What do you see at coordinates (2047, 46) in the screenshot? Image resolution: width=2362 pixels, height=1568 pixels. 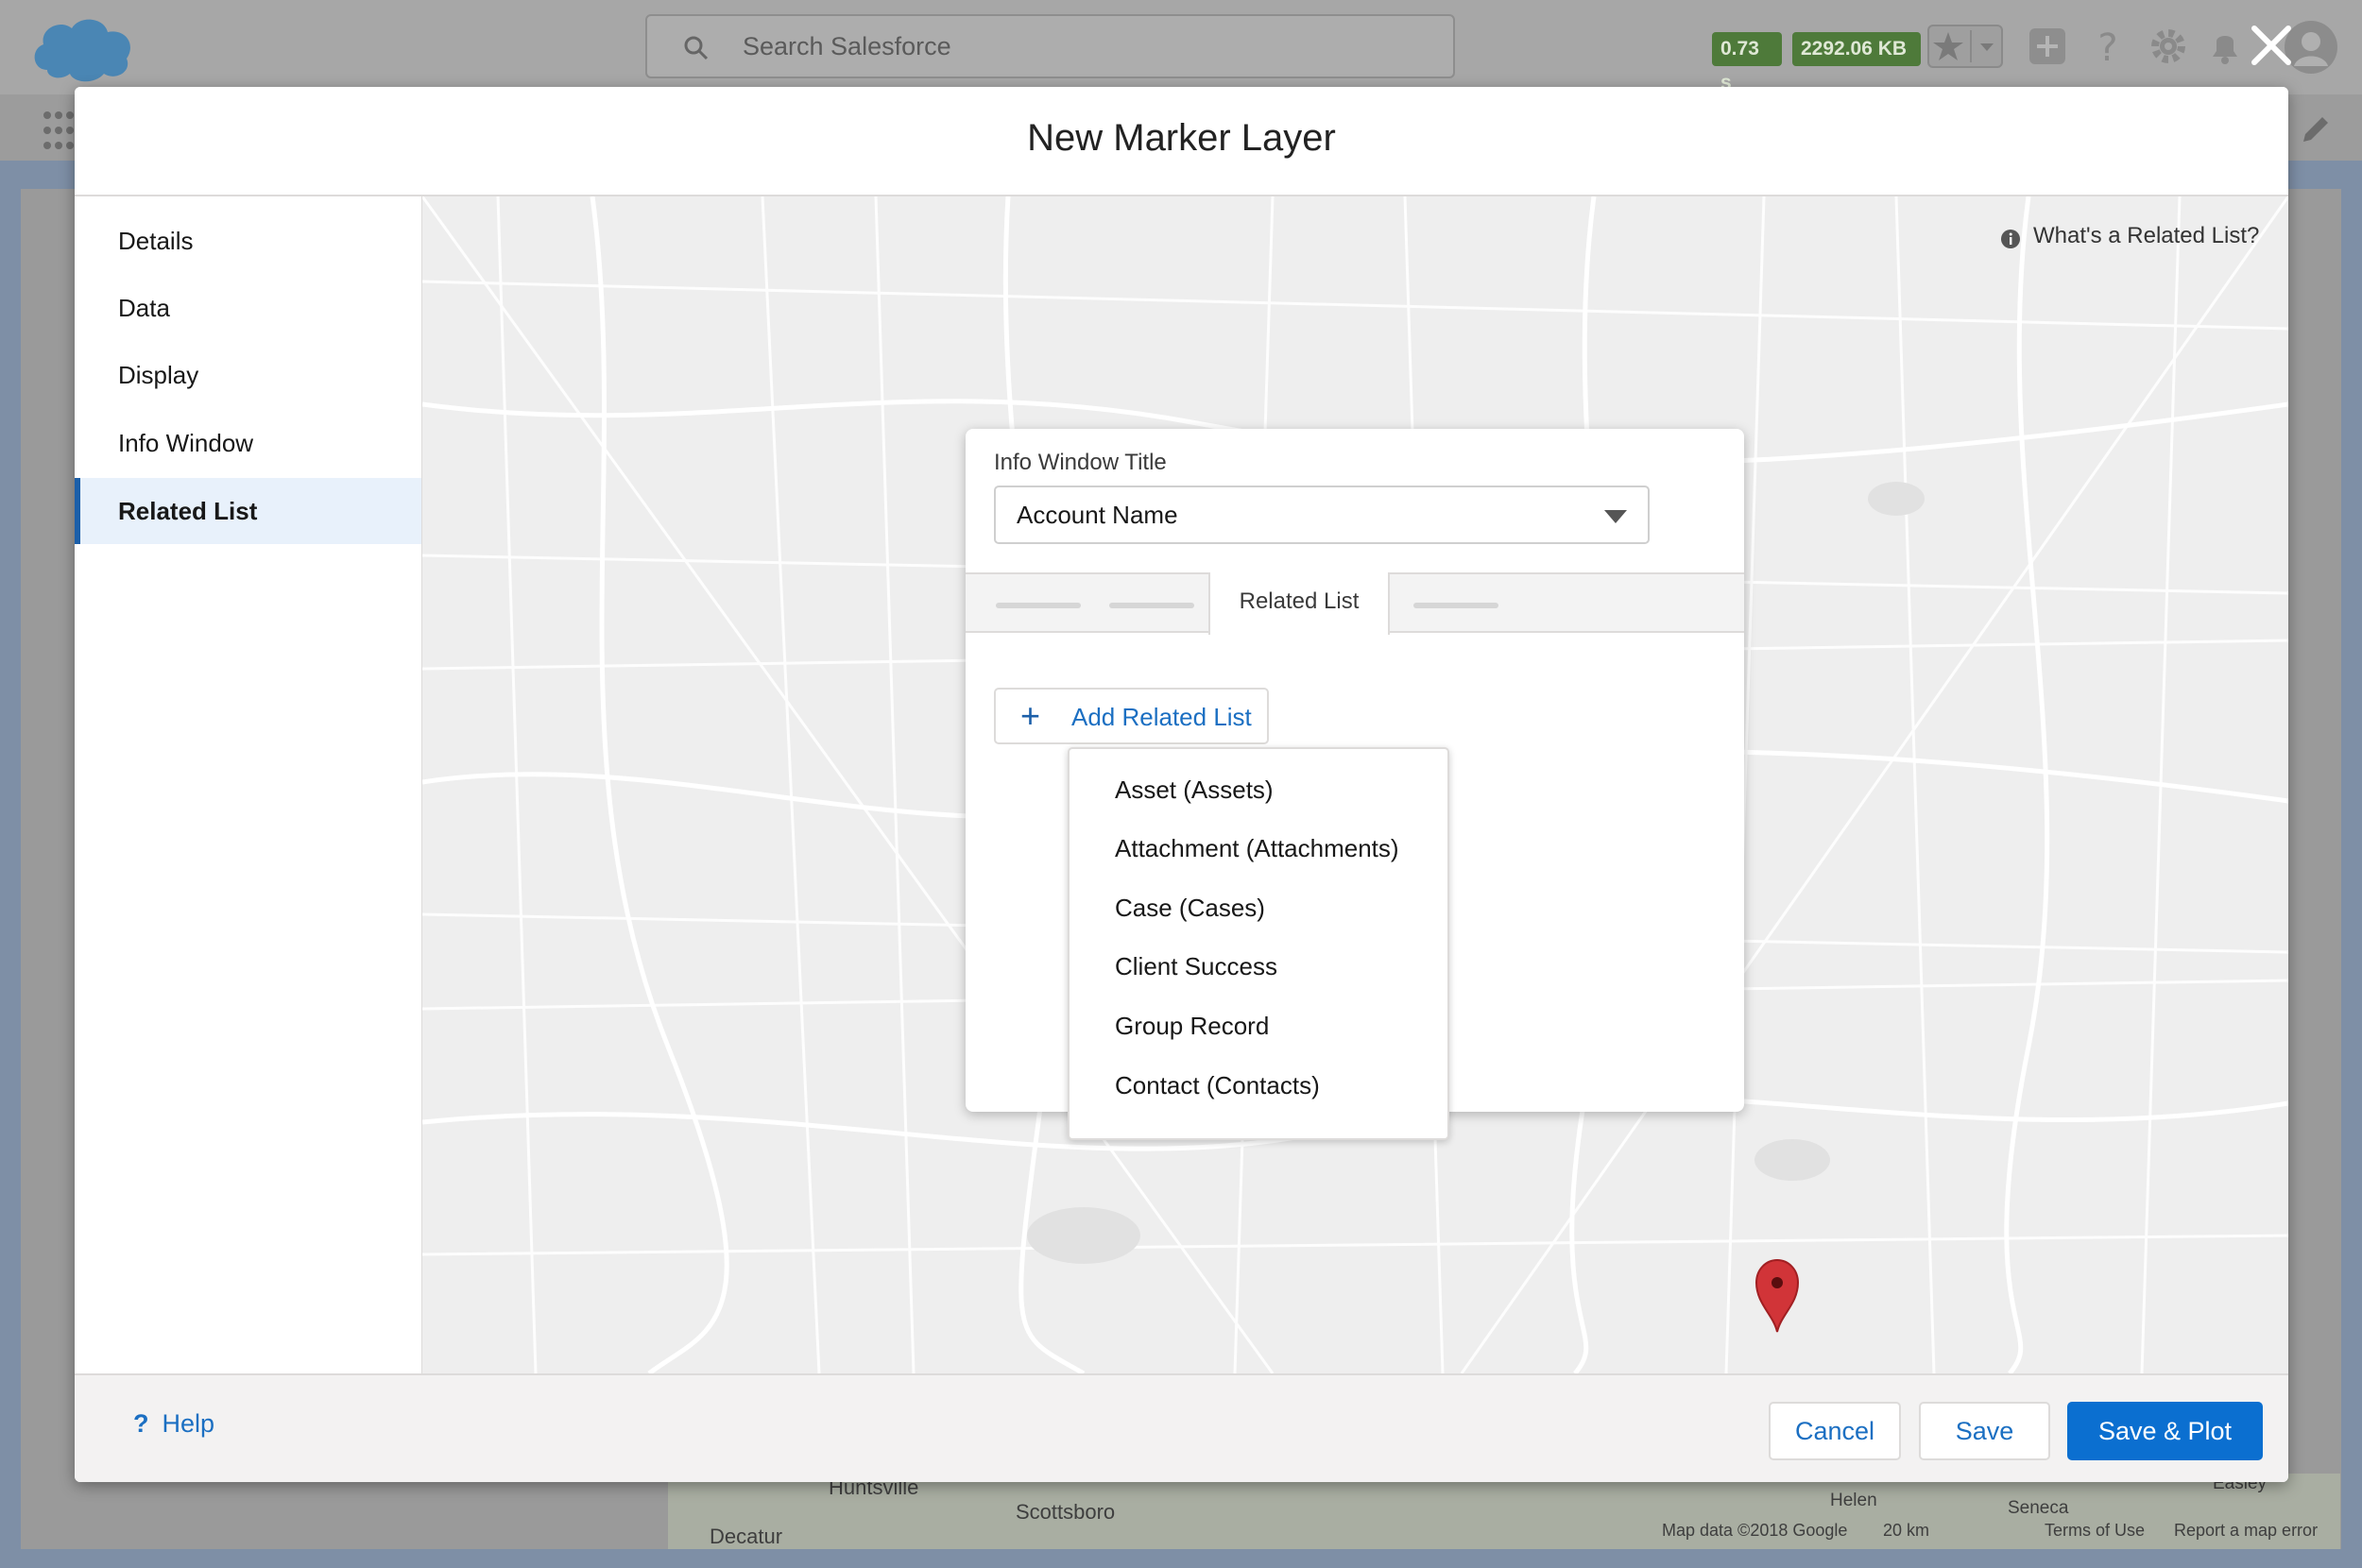 I see `add-icon` at bounding box center [2047, 46].